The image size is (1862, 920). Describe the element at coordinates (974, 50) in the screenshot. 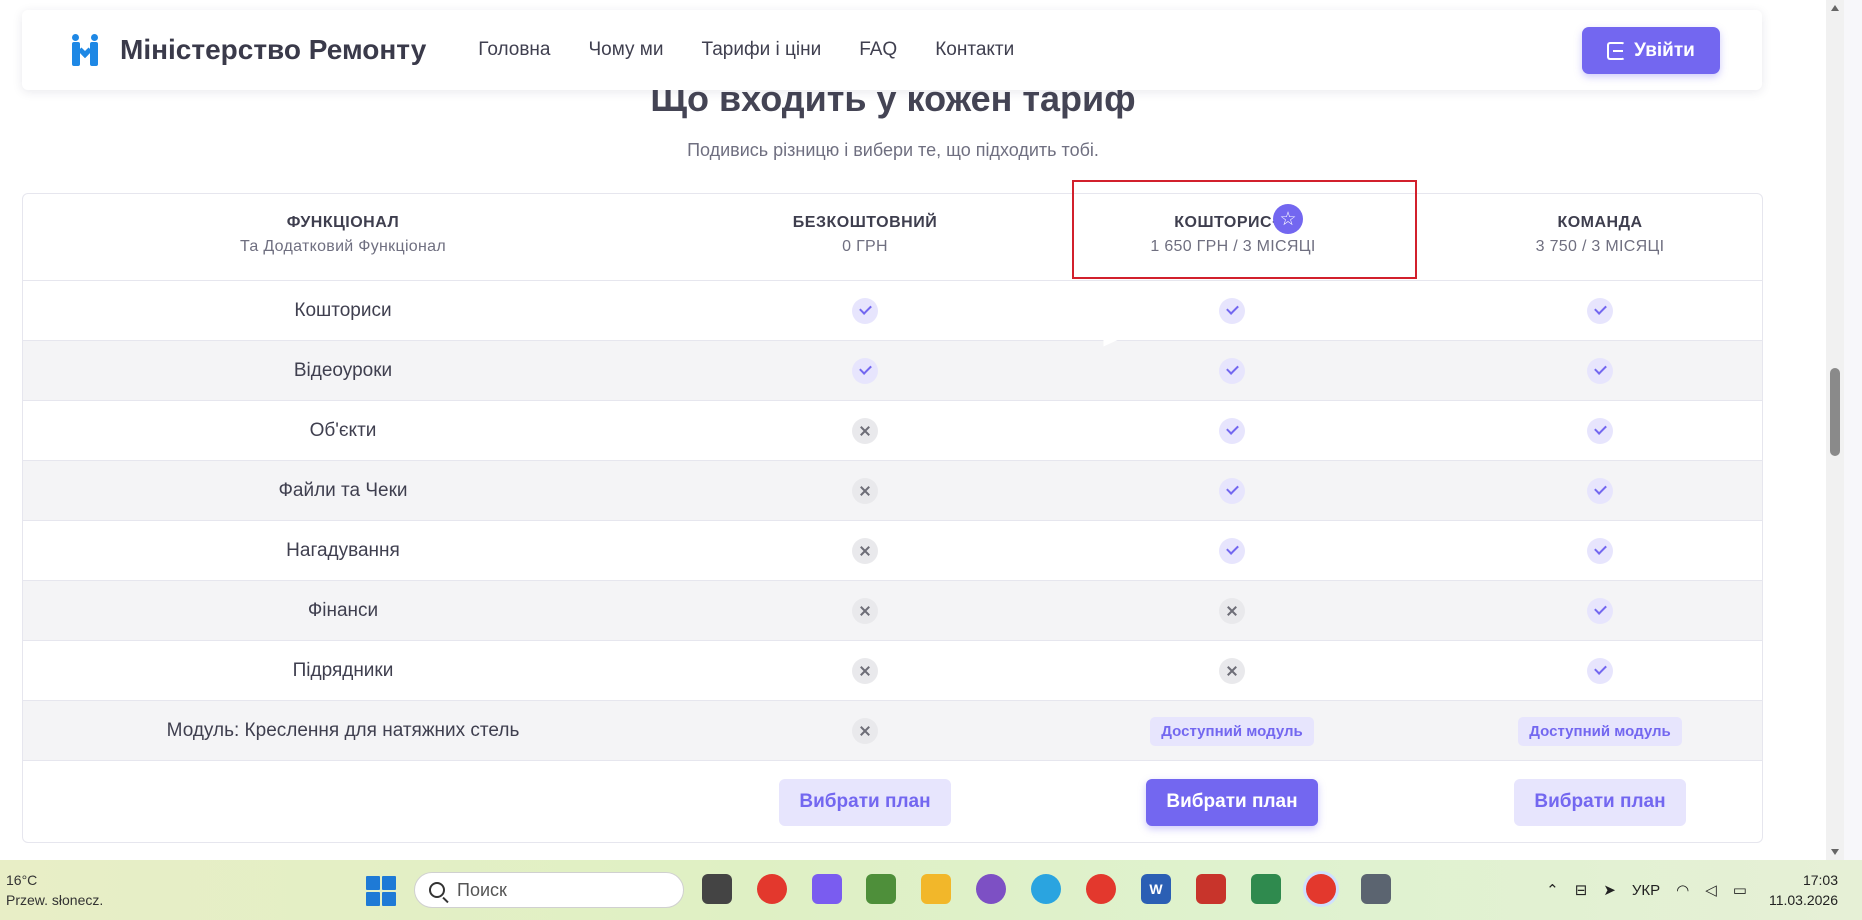

I see `nav-link-contacts: Контакти` at that location.